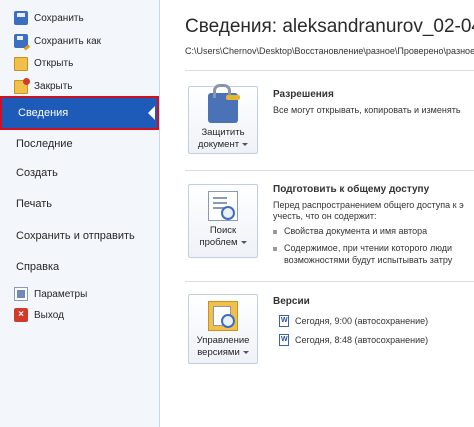 The width and height of the screenshot is (474, 427). Describe the element at coordinates (79, 144) in the screenshot. I see `nav-recent: Последние` at that location.